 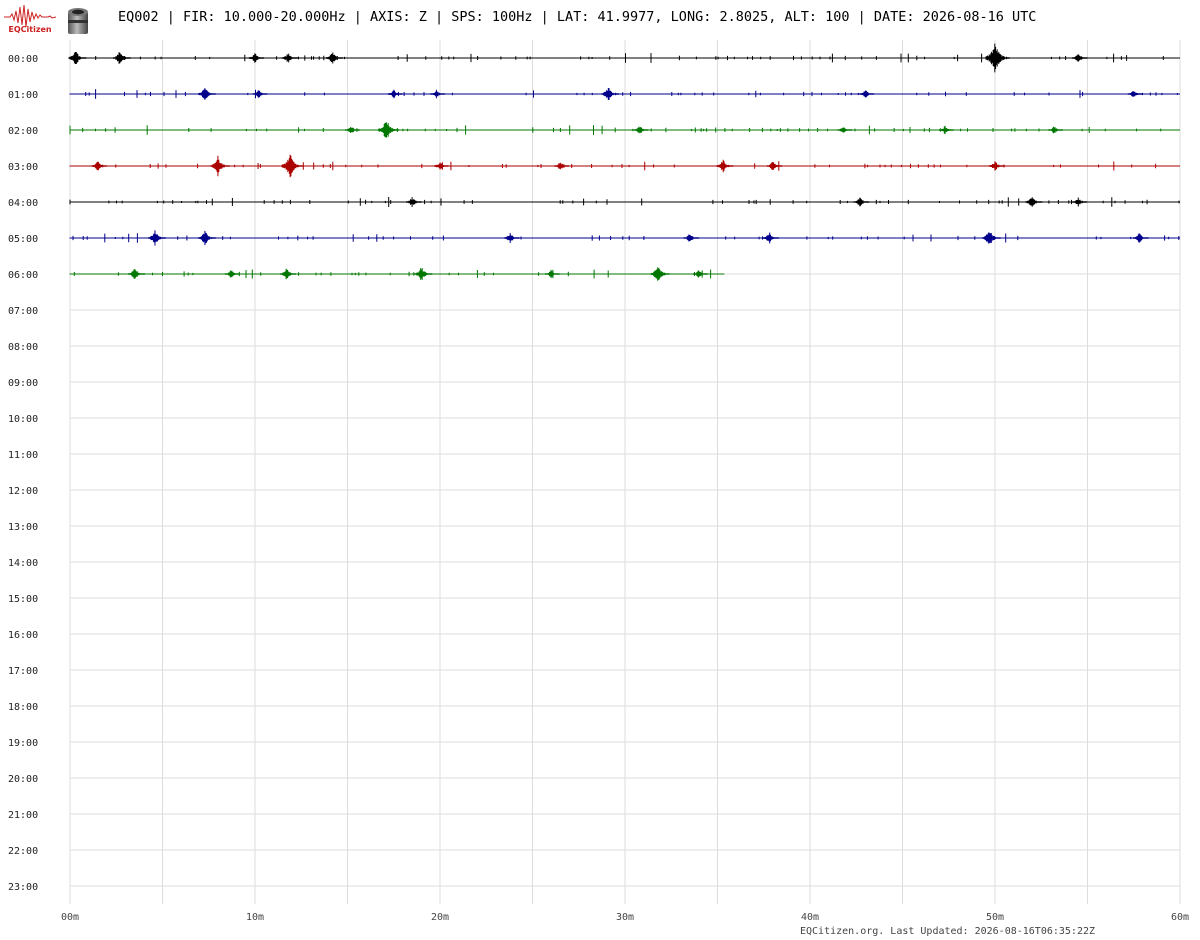 I want to click on hour-label: 18:00, so click(x=23, y=707).